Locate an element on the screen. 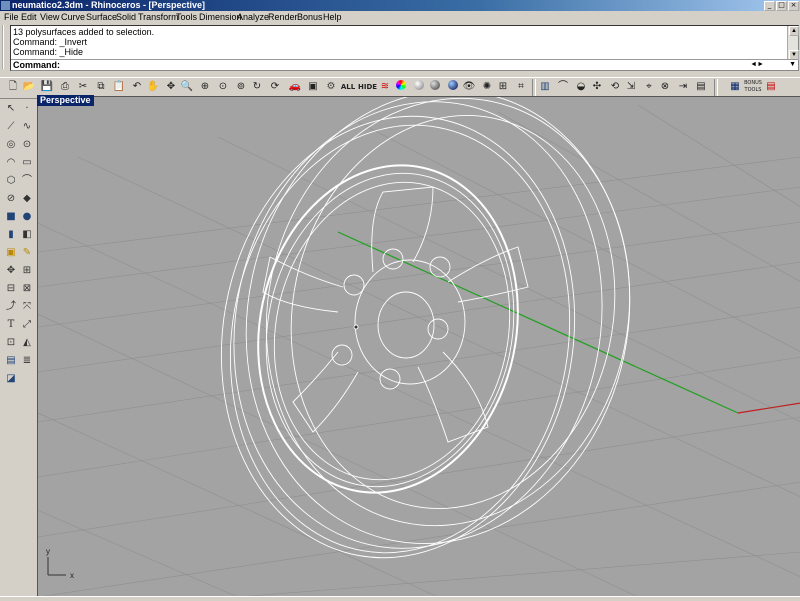 The width and height of the screenshot is (800, 601). grid-icon: ⌗ is located at coordinates (521, 87).